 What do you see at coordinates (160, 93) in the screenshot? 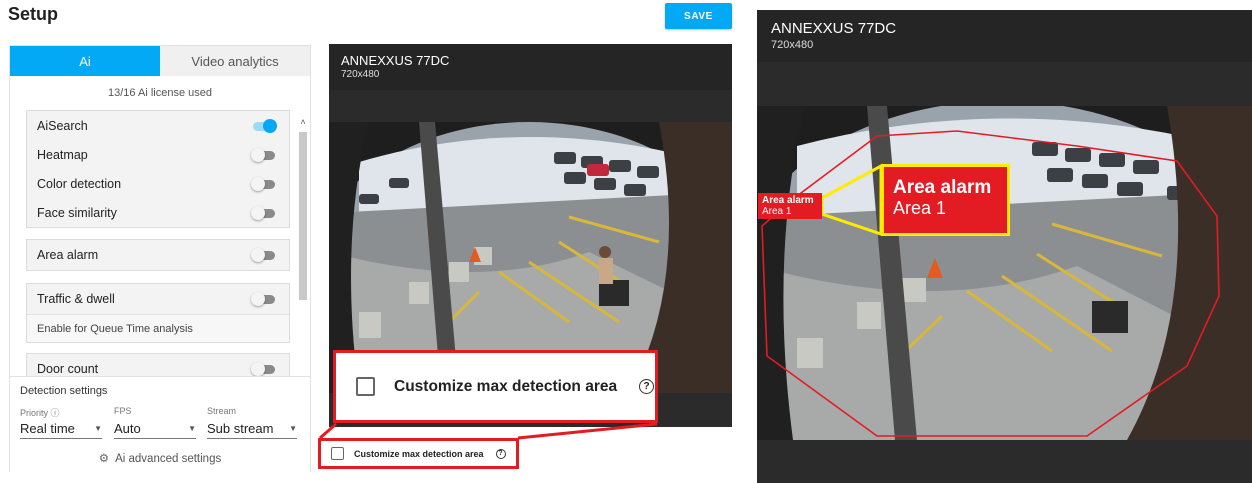
I see `license-usage: 13/16 Ai license used` at bounding box center [160, 93].